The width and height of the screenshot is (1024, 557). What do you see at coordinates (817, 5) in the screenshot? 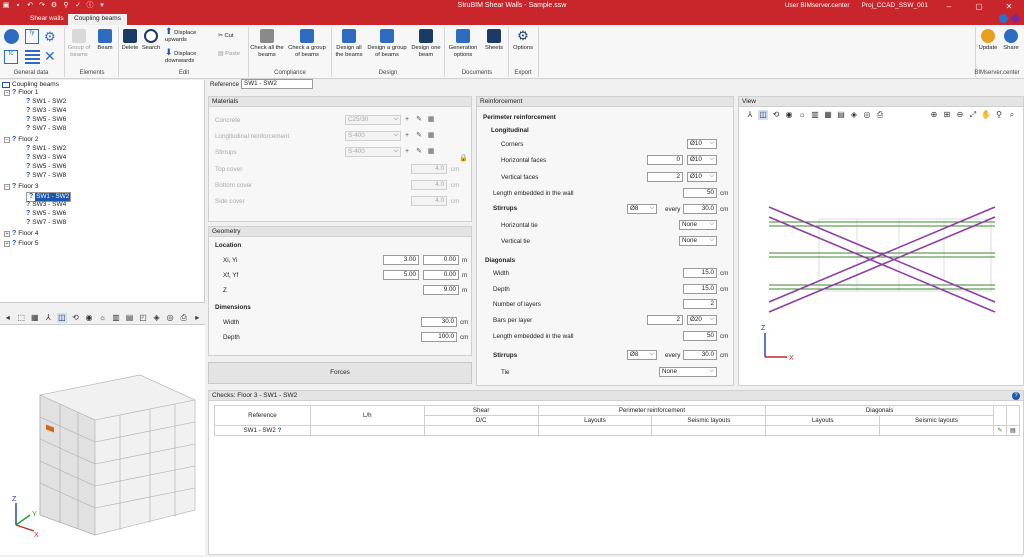
I see `user-label: User BIMserver.center` at bounding box center [817, 5].